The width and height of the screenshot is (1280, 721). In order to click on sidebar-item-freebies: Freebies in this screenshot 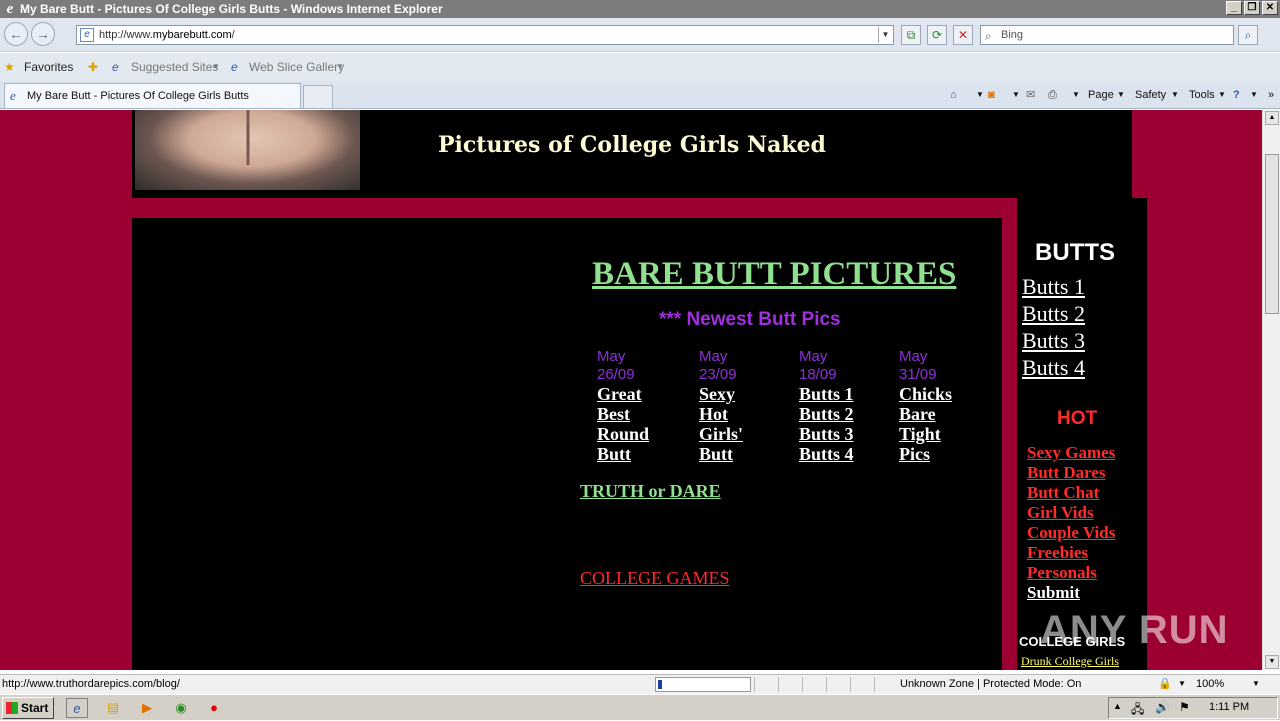, I will do `click(1057, 553)`.